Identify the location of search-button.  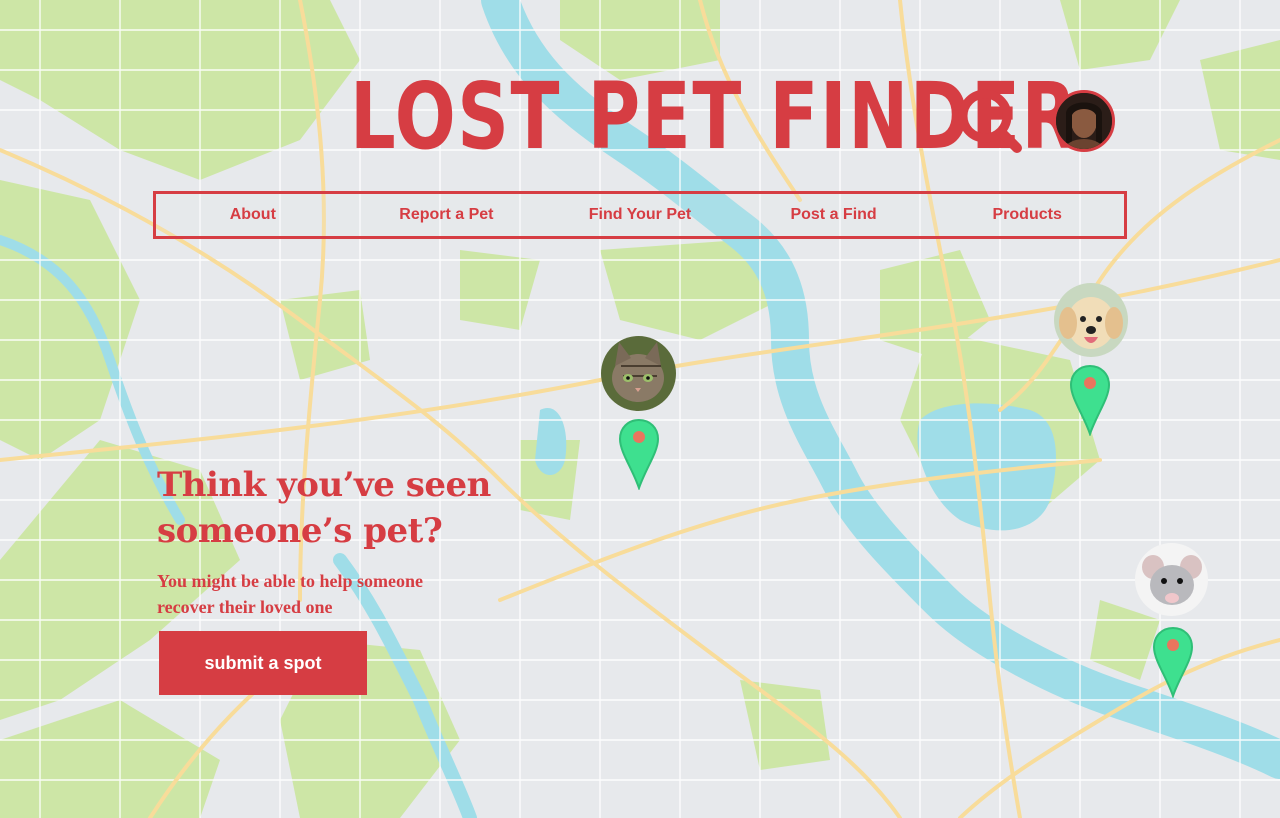
(991, 122).